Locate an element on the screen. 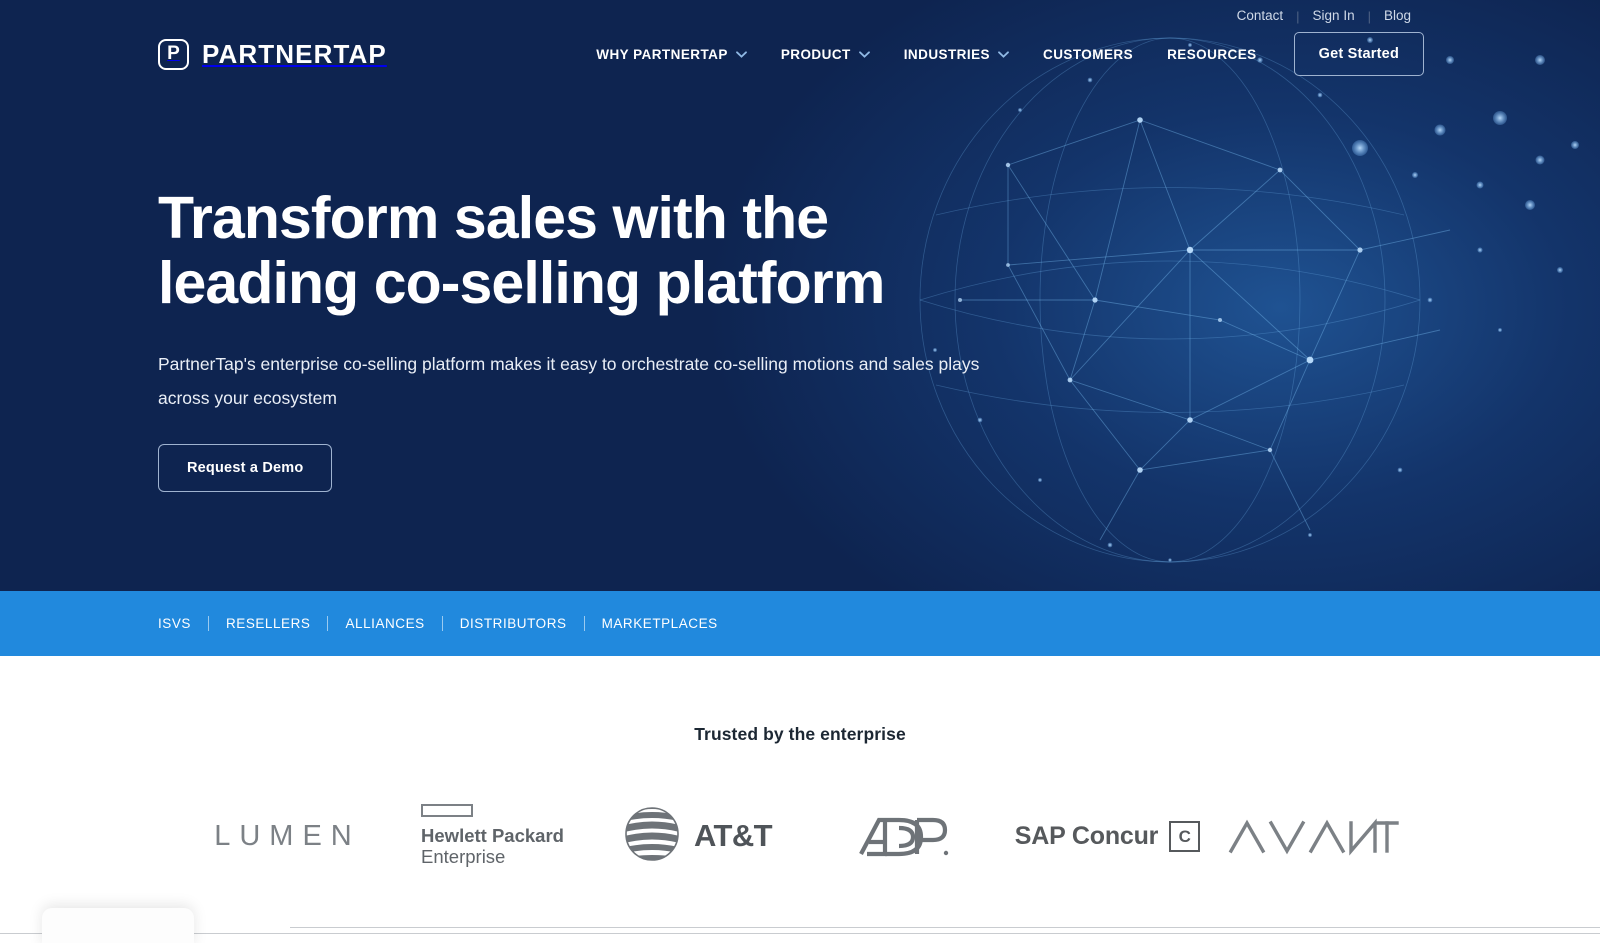 The height and width of the screenshot is (943, 1600). utility-link-contact: Contact is located at coordinates (1260, 16).